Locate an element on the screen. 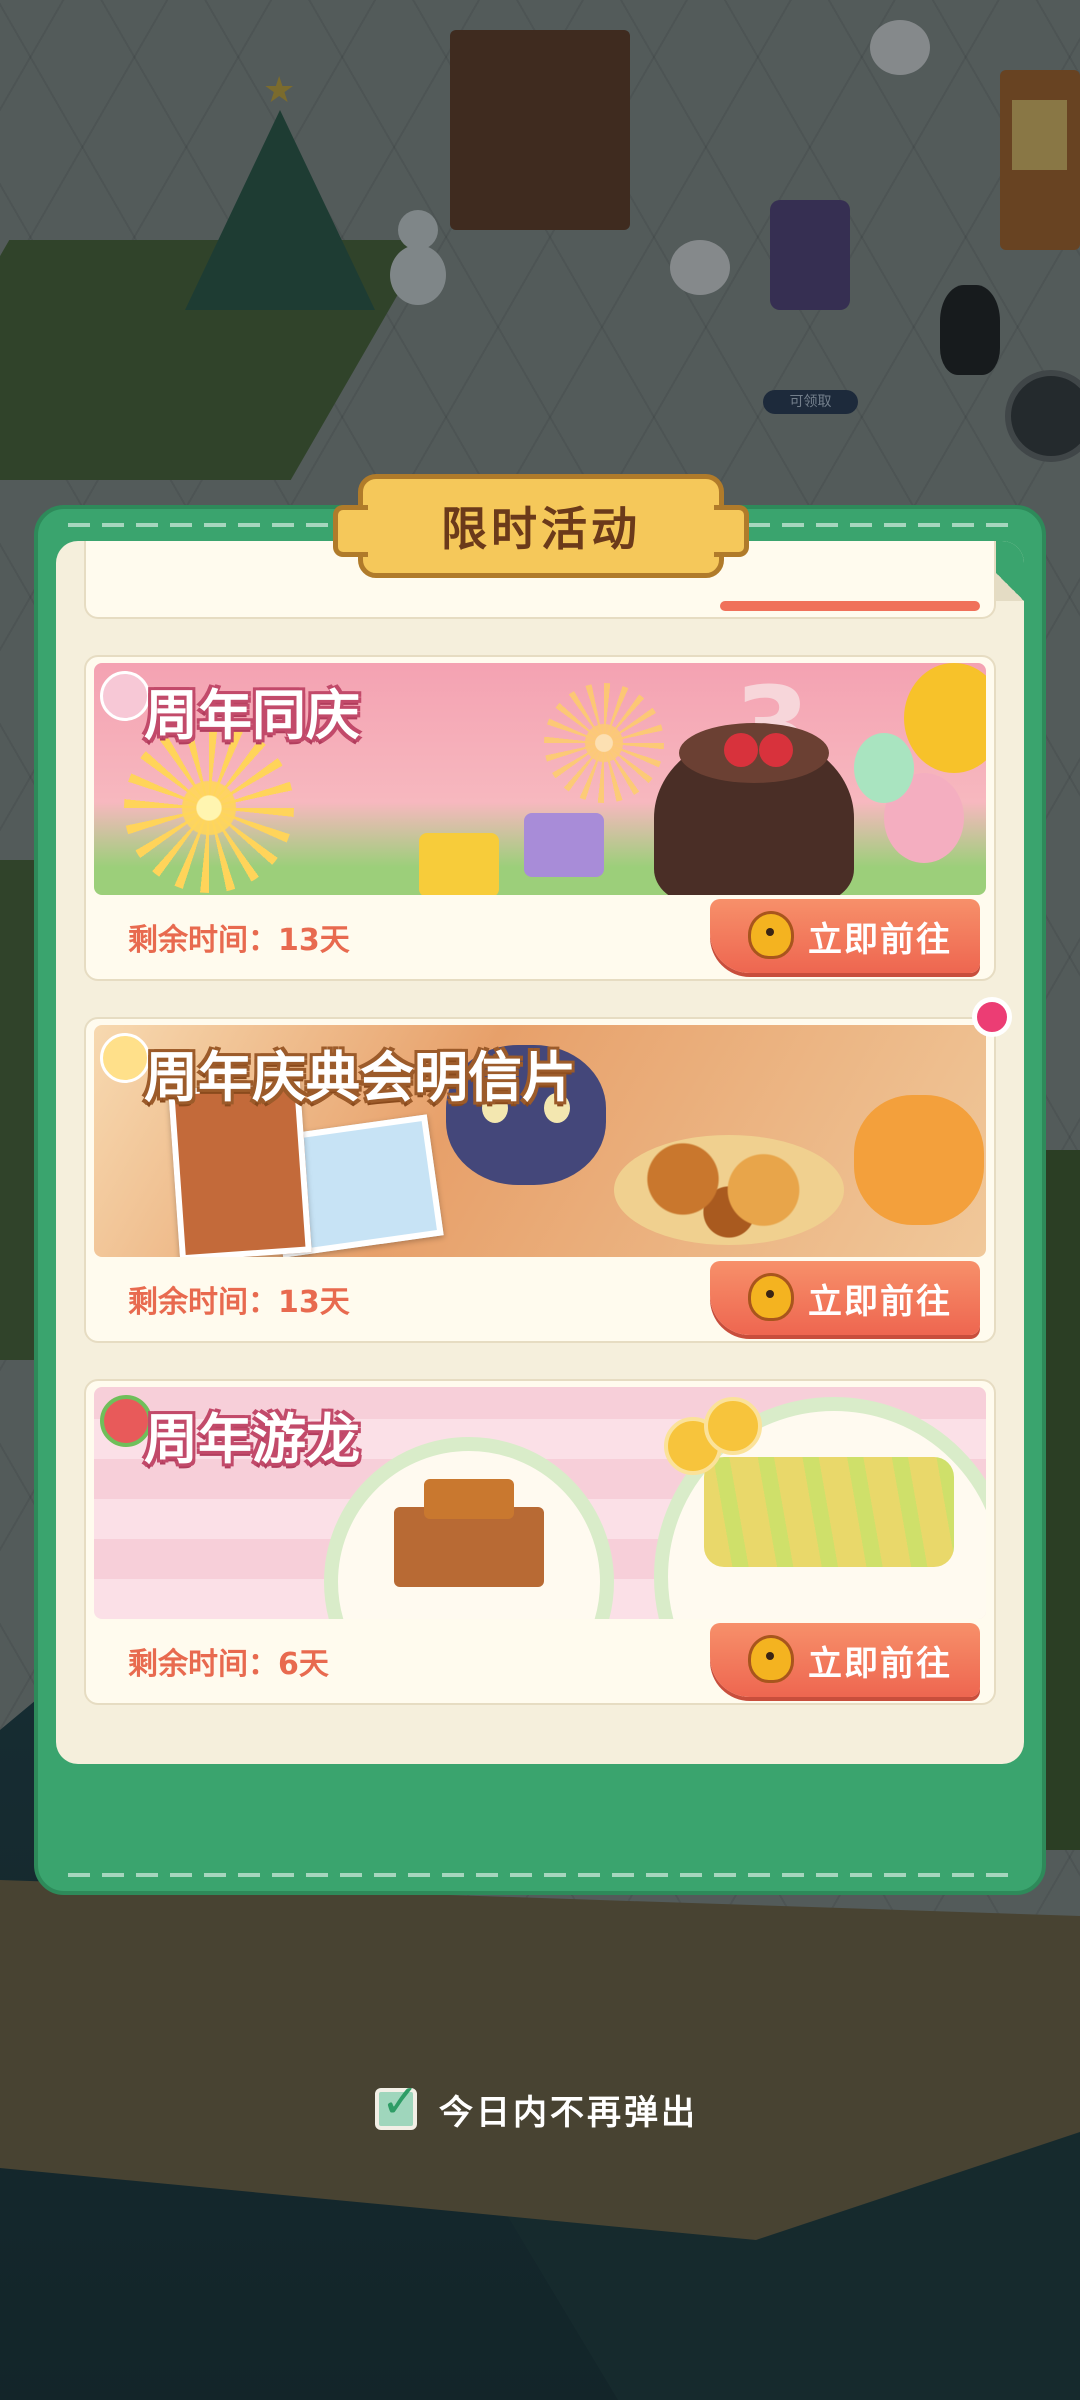 This screenshot has width=1080, height=2400. go-button-partial is located at coordinates (850, 606).